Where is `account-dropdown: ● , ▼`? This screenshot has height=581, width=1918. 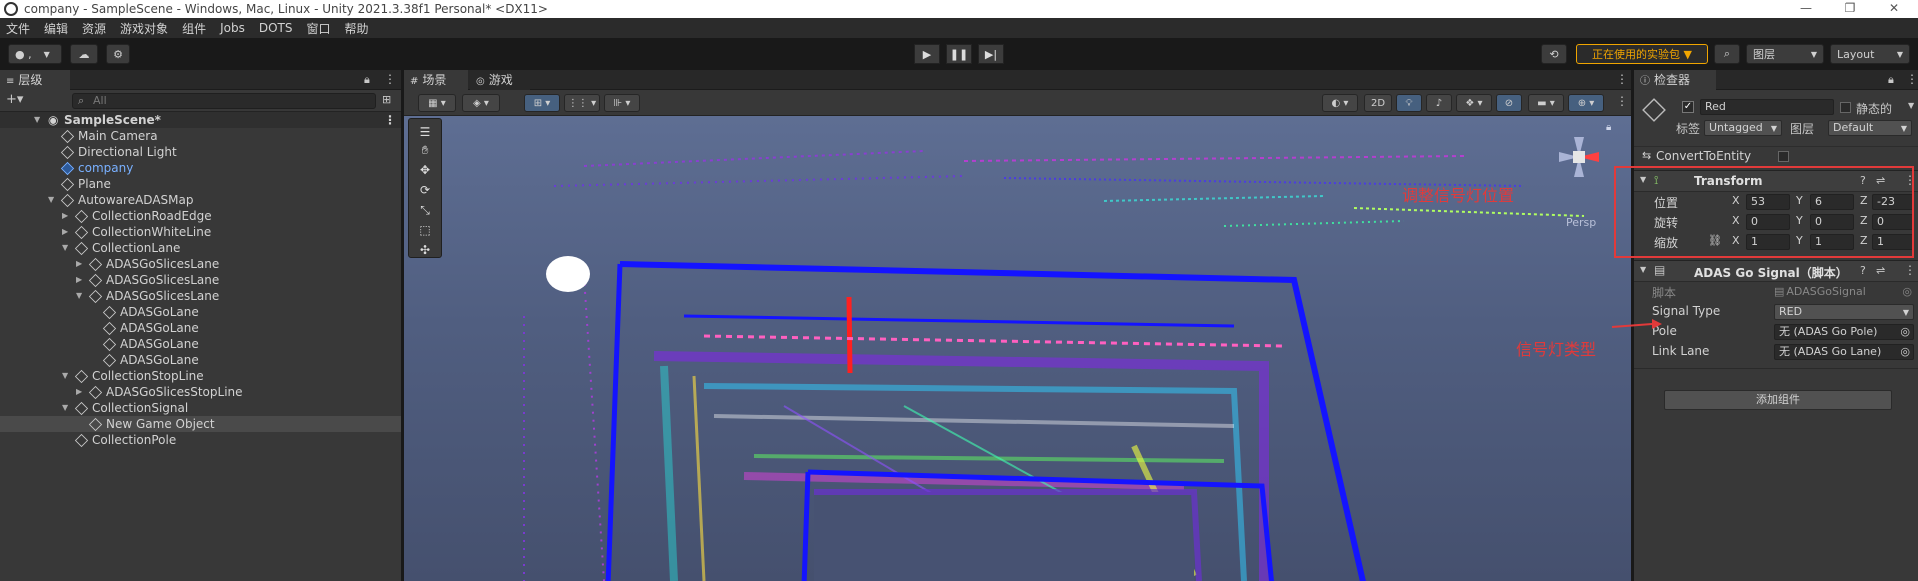 account-dropdown: ● , ▼ is located at coordinates (35, 54).